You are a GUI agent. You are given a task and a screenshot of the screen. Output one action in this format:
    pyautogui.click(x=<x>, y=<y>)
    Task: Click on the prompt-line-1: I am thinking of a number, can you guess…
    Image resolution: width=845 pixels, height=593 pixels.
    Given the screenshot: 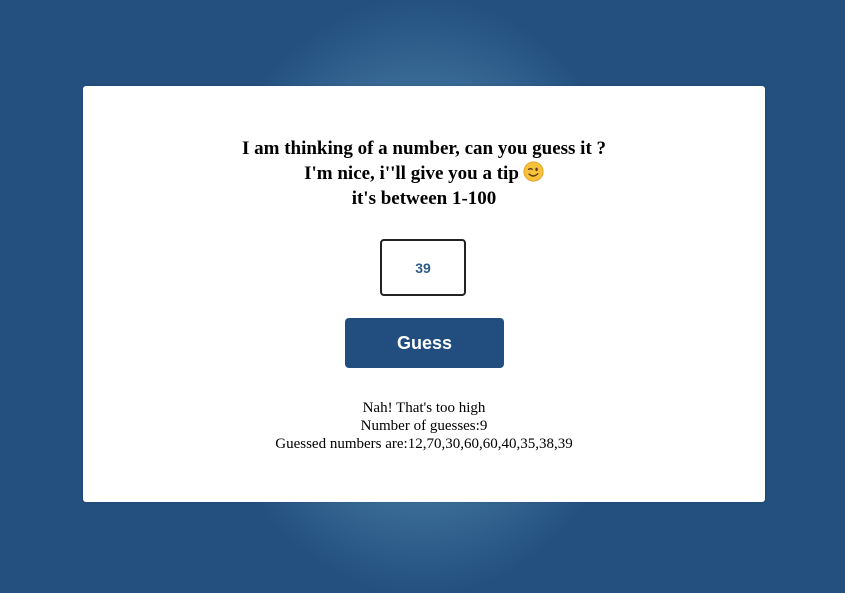 What is the action you would take?
    pyautogui.click(x=424, y=148)
    